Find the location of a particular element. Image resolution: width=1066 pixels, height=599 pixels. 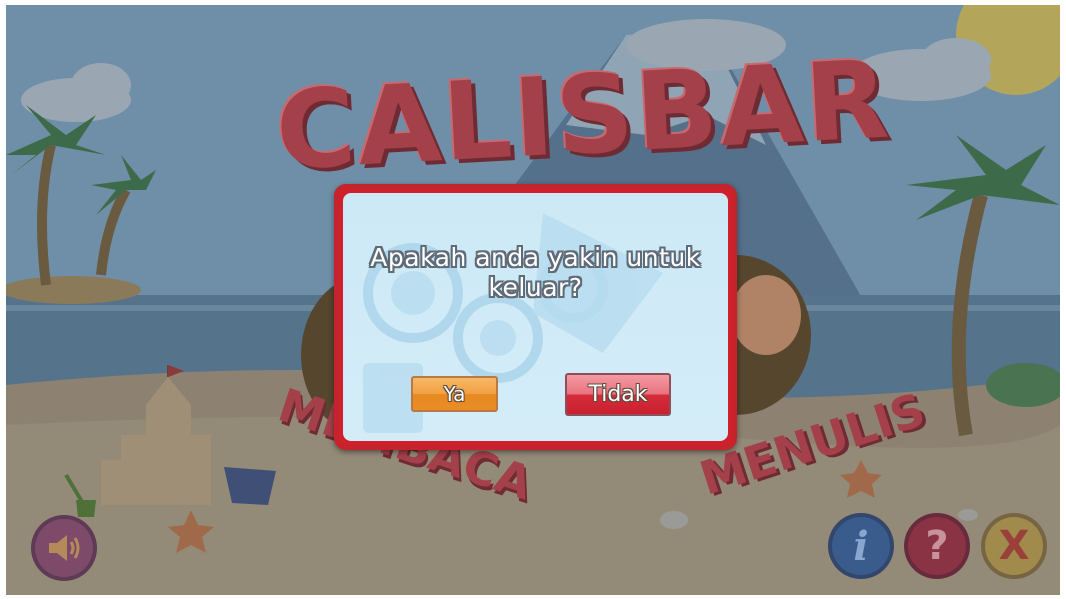

exit-button: X is located at coordinates (1014, 546).